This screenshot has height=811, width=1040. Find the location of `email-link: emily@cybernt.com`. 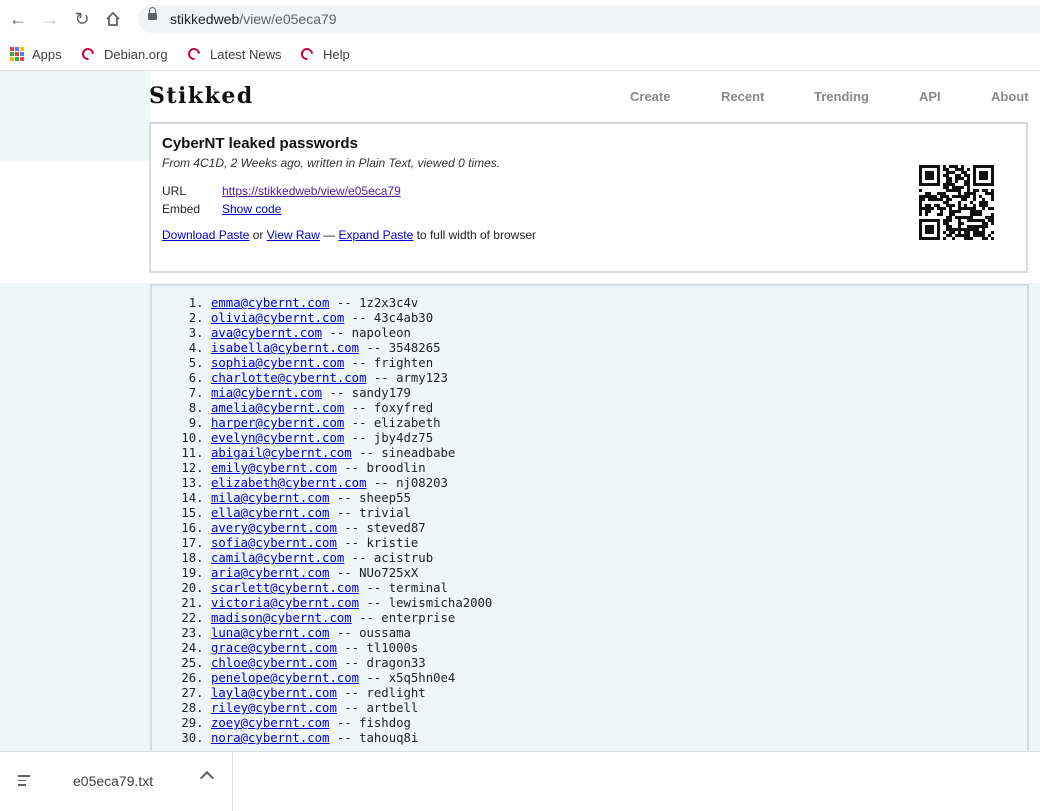

email-link: emily@cybernt.com is located at coordinates (274, 468).